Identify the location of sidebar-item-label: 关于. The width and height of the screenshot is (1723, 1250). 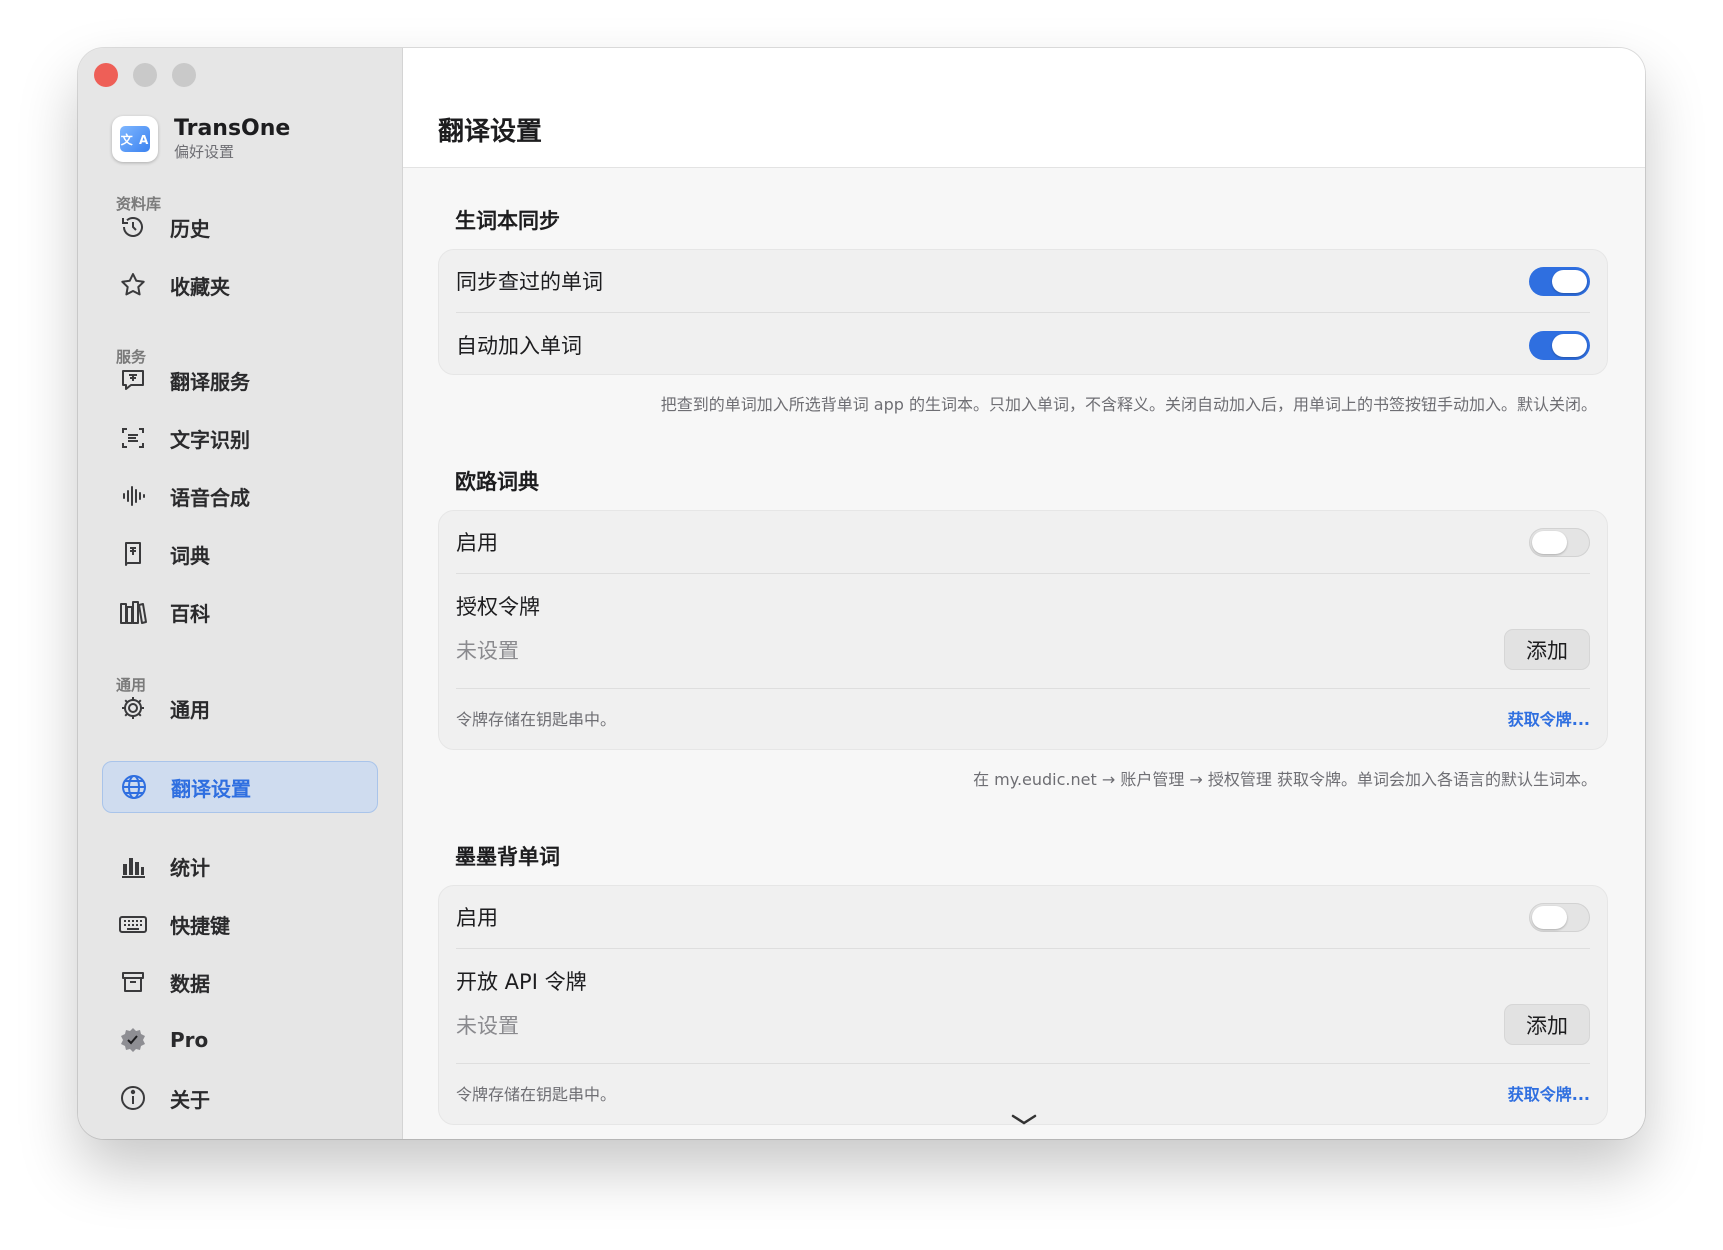
(190, 1099).